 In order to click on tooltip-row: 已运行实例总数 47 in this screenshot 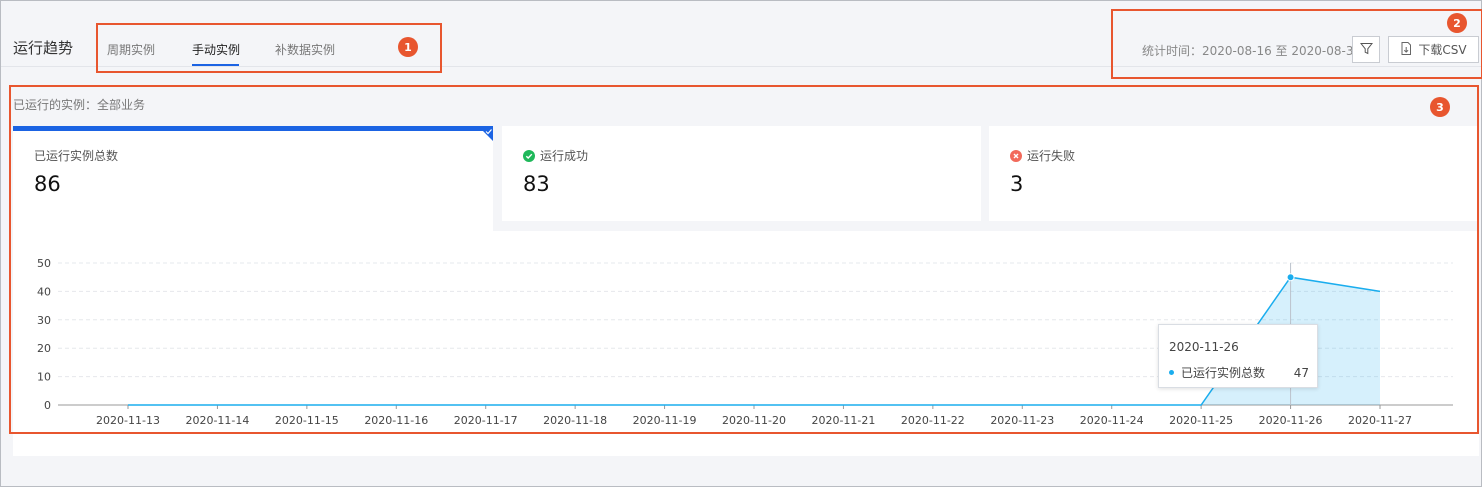, I will do `click(1239, 372)`.